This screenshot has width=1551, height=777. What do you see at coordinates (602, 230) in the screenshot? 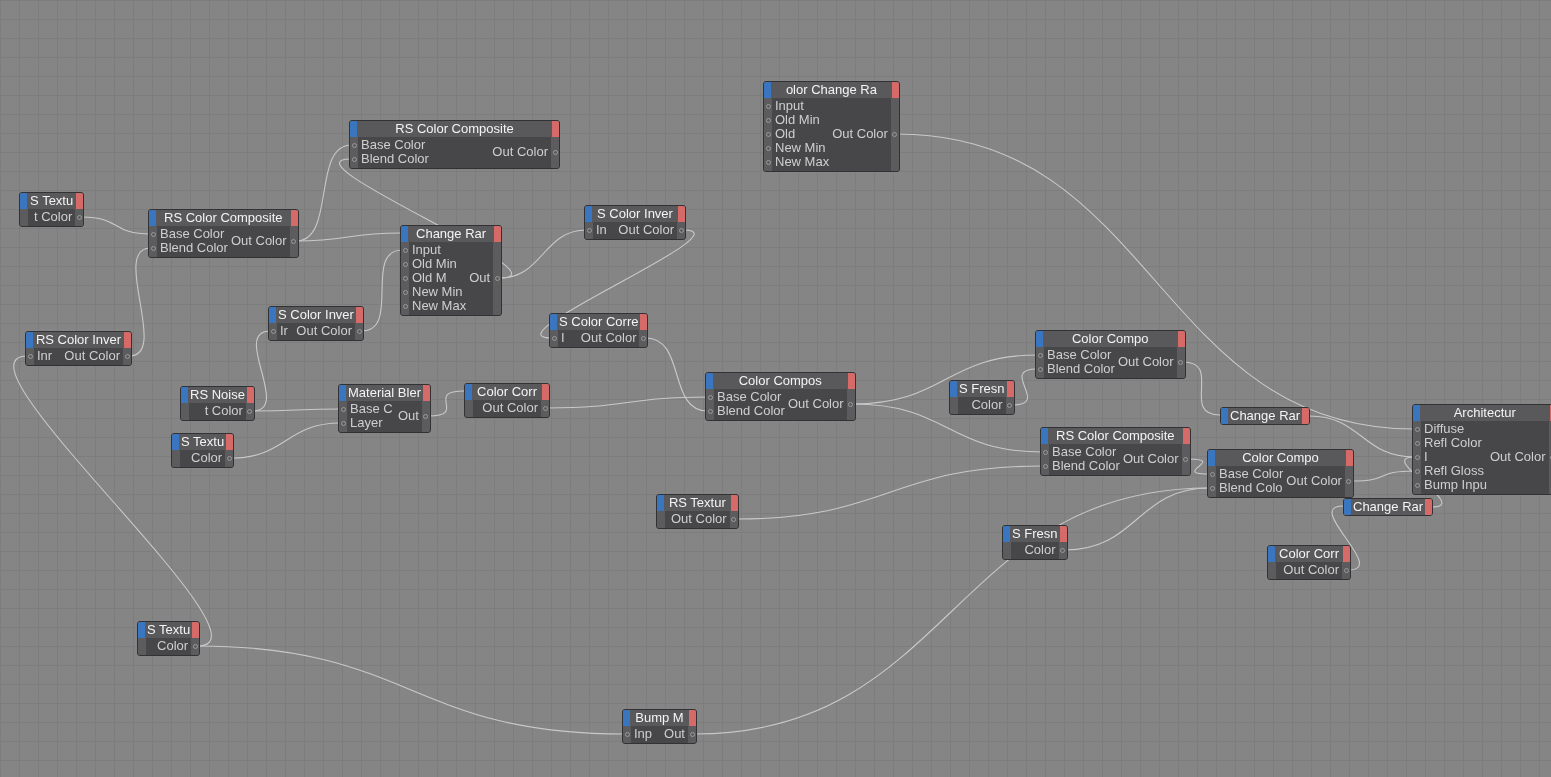
I see `port-label: In` at bounding box center [602, 230].